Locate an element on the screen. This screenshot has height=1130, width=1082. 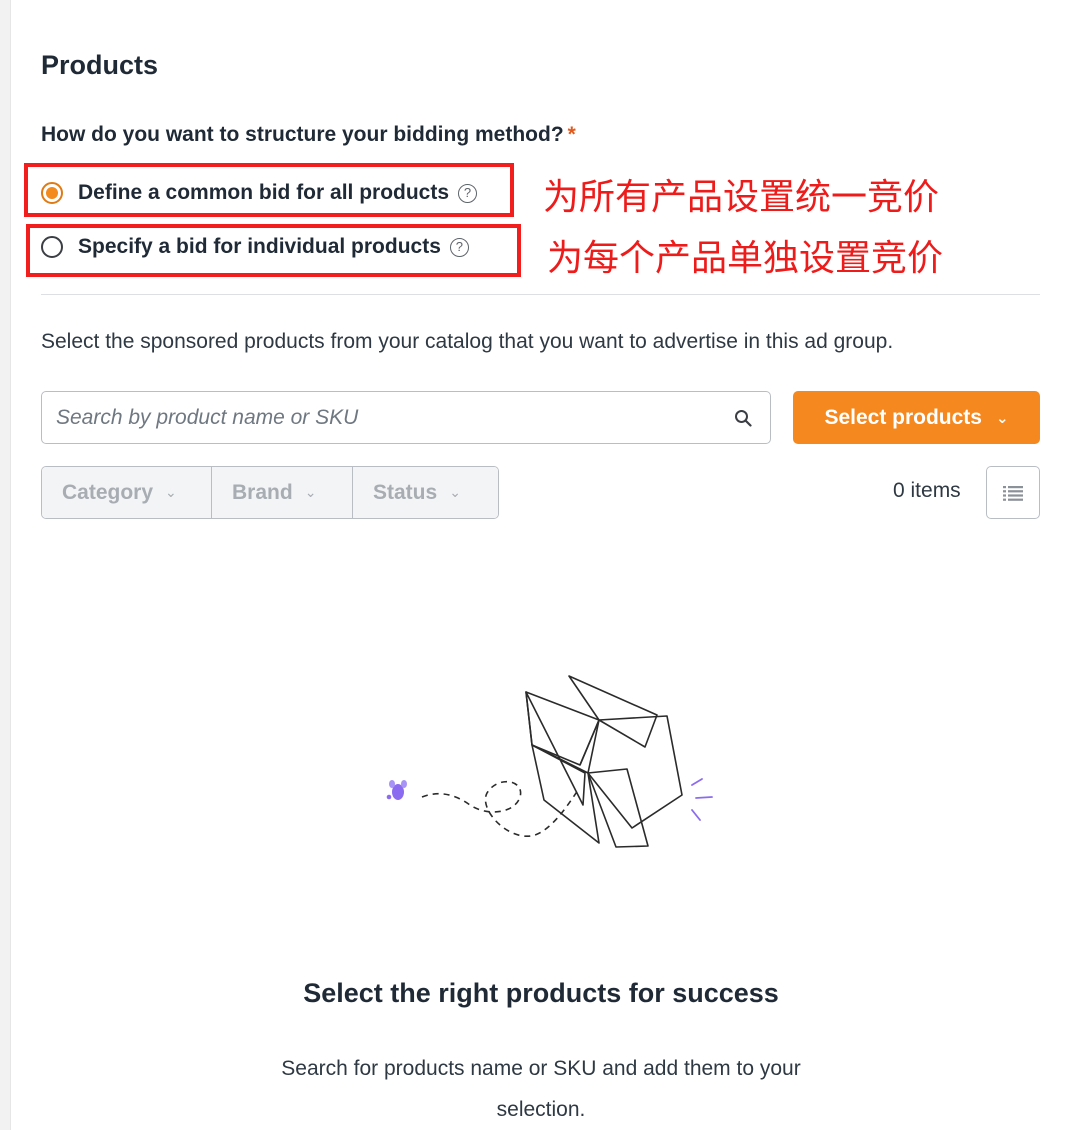
filter-status: Status ⌄ is located at coordinates (425, 492).